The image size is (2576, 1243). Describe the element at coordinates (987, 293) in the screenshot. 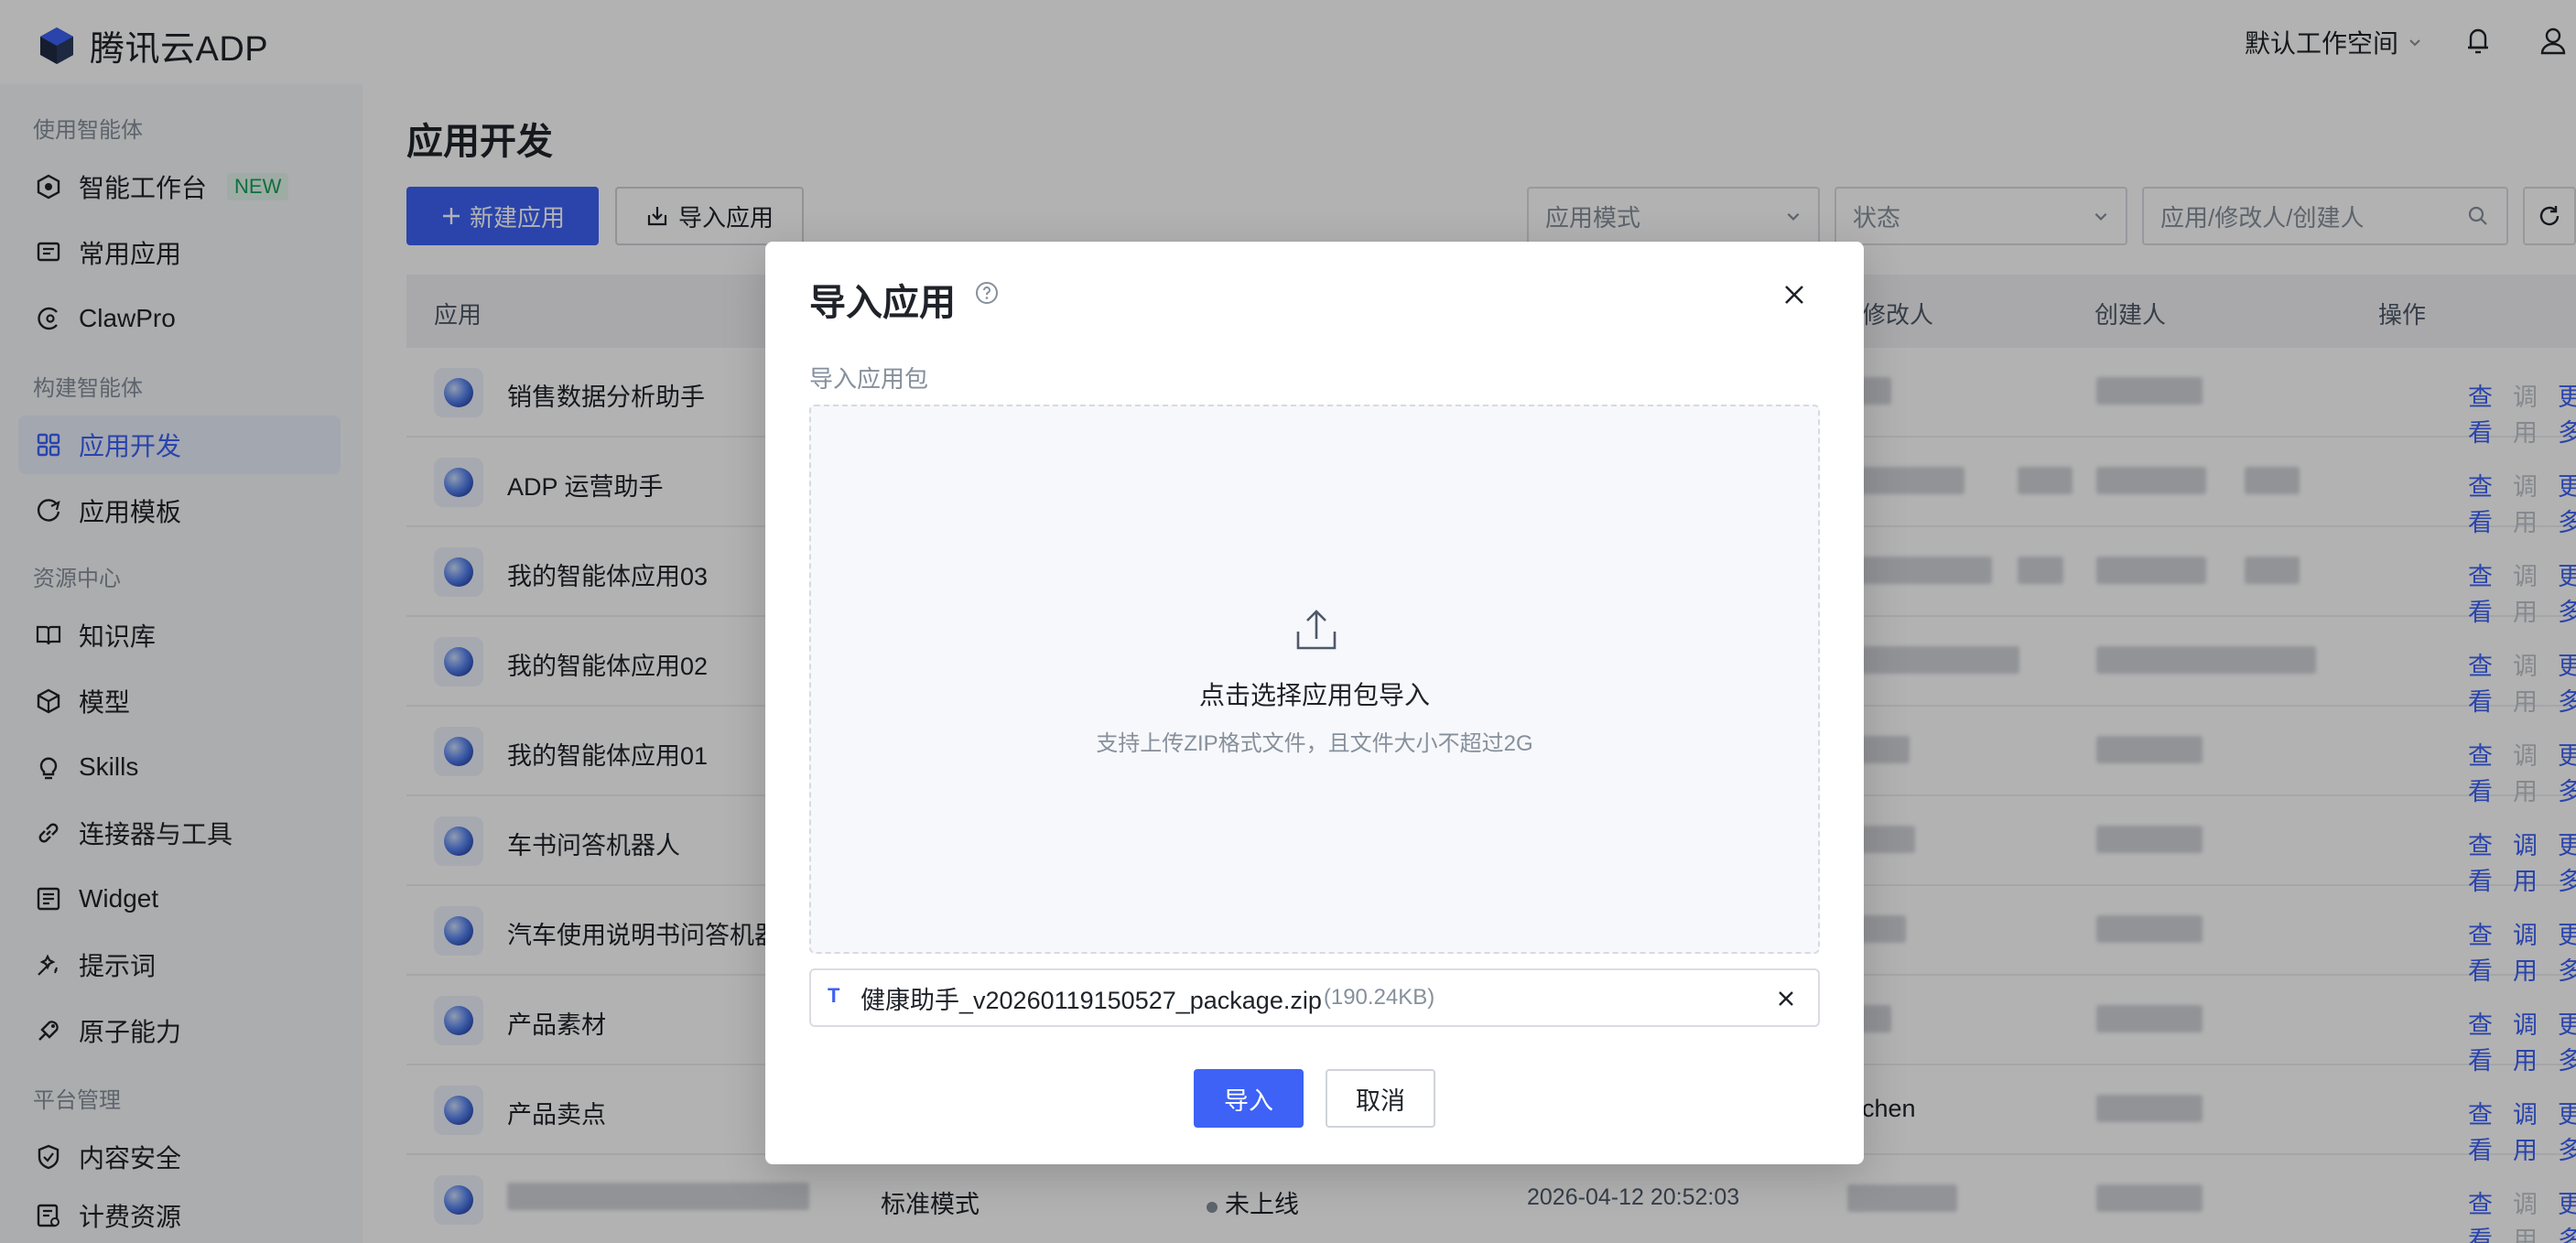

I see `help-icon` at that location.